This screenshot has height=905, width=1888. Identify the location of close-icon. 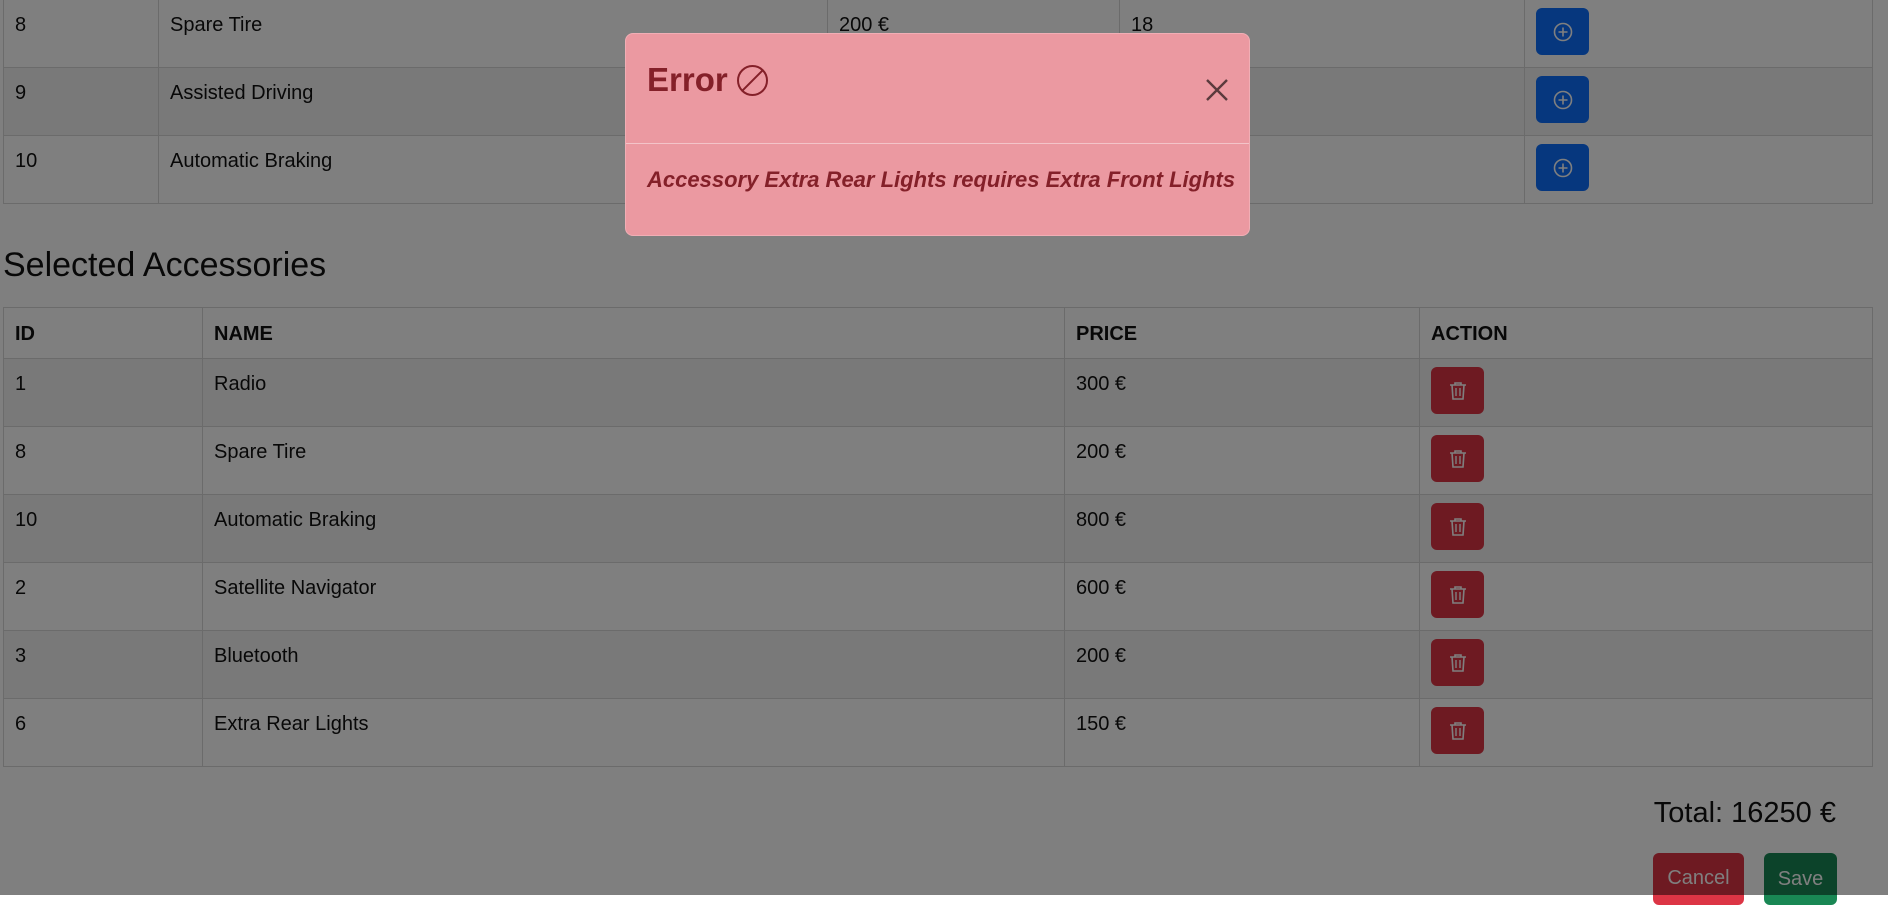
(1217, 90).